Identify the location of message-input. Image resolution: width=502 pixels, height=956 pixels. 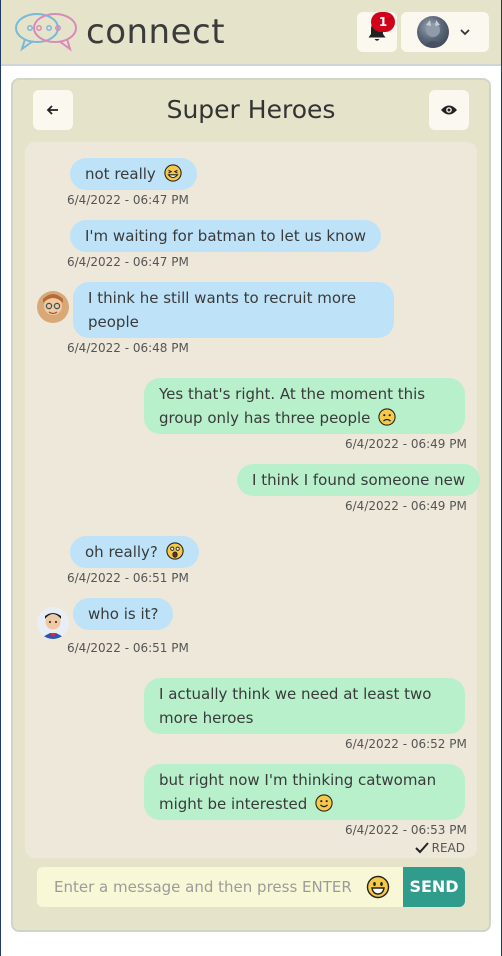
(201, 887).